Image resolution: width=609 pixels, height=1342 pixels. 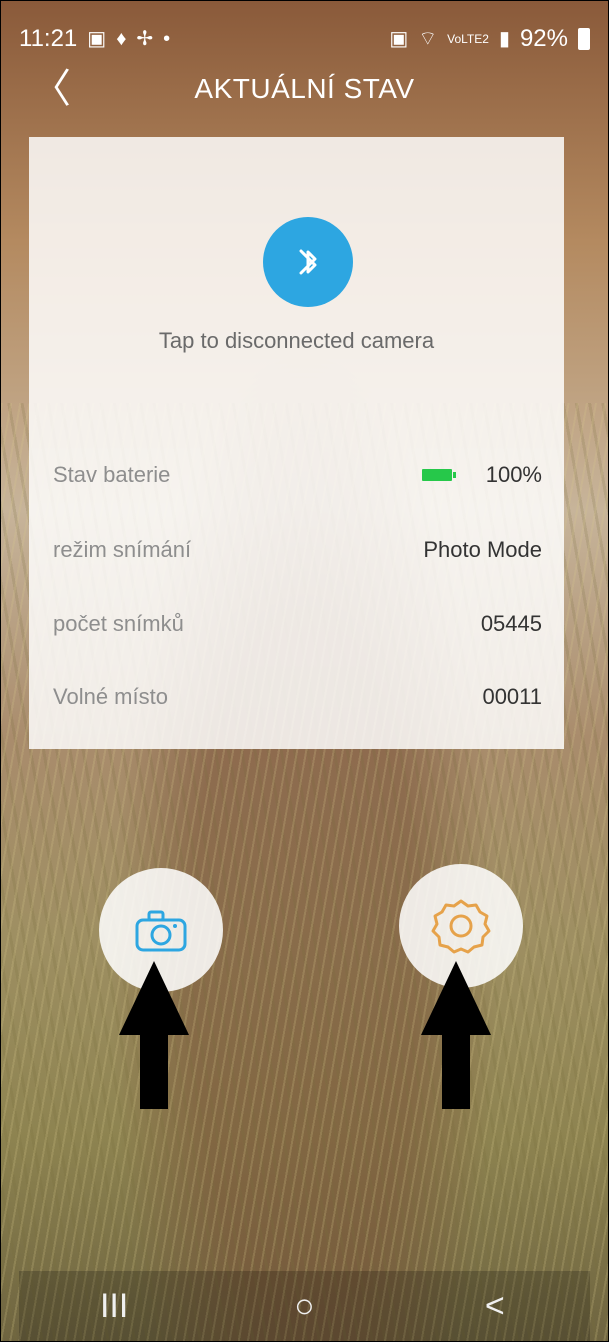 I want to click on gear-icon, so click(x=461, y=926).